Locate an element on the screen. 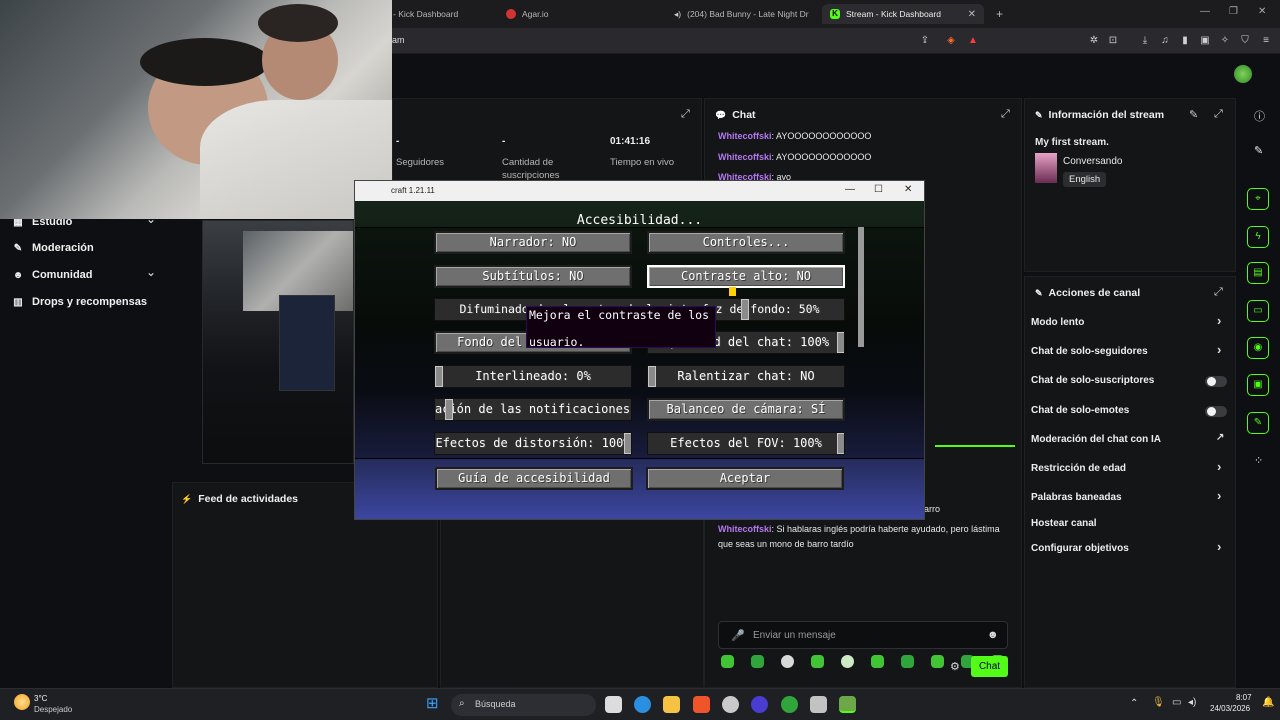  tab-agario: Agar.io is located at coordinates (573, 14).